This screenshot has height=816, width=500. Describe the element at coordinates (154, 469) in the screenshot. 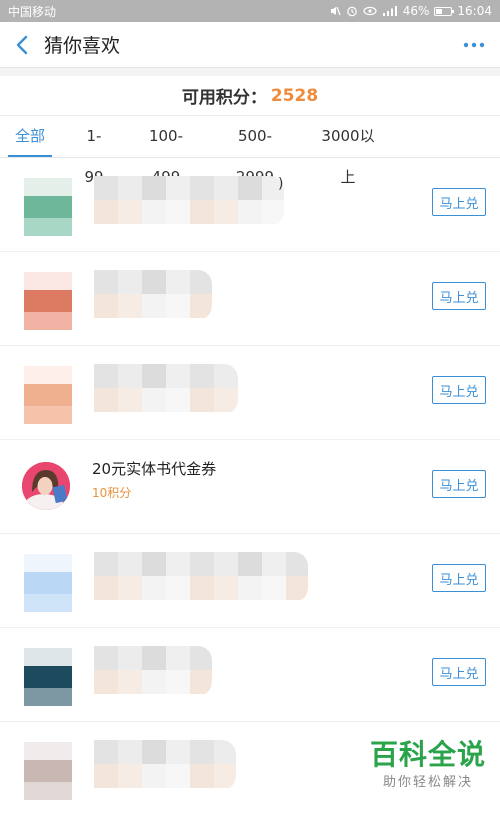

I see `item-title: 20元实体书代金券` at that location.